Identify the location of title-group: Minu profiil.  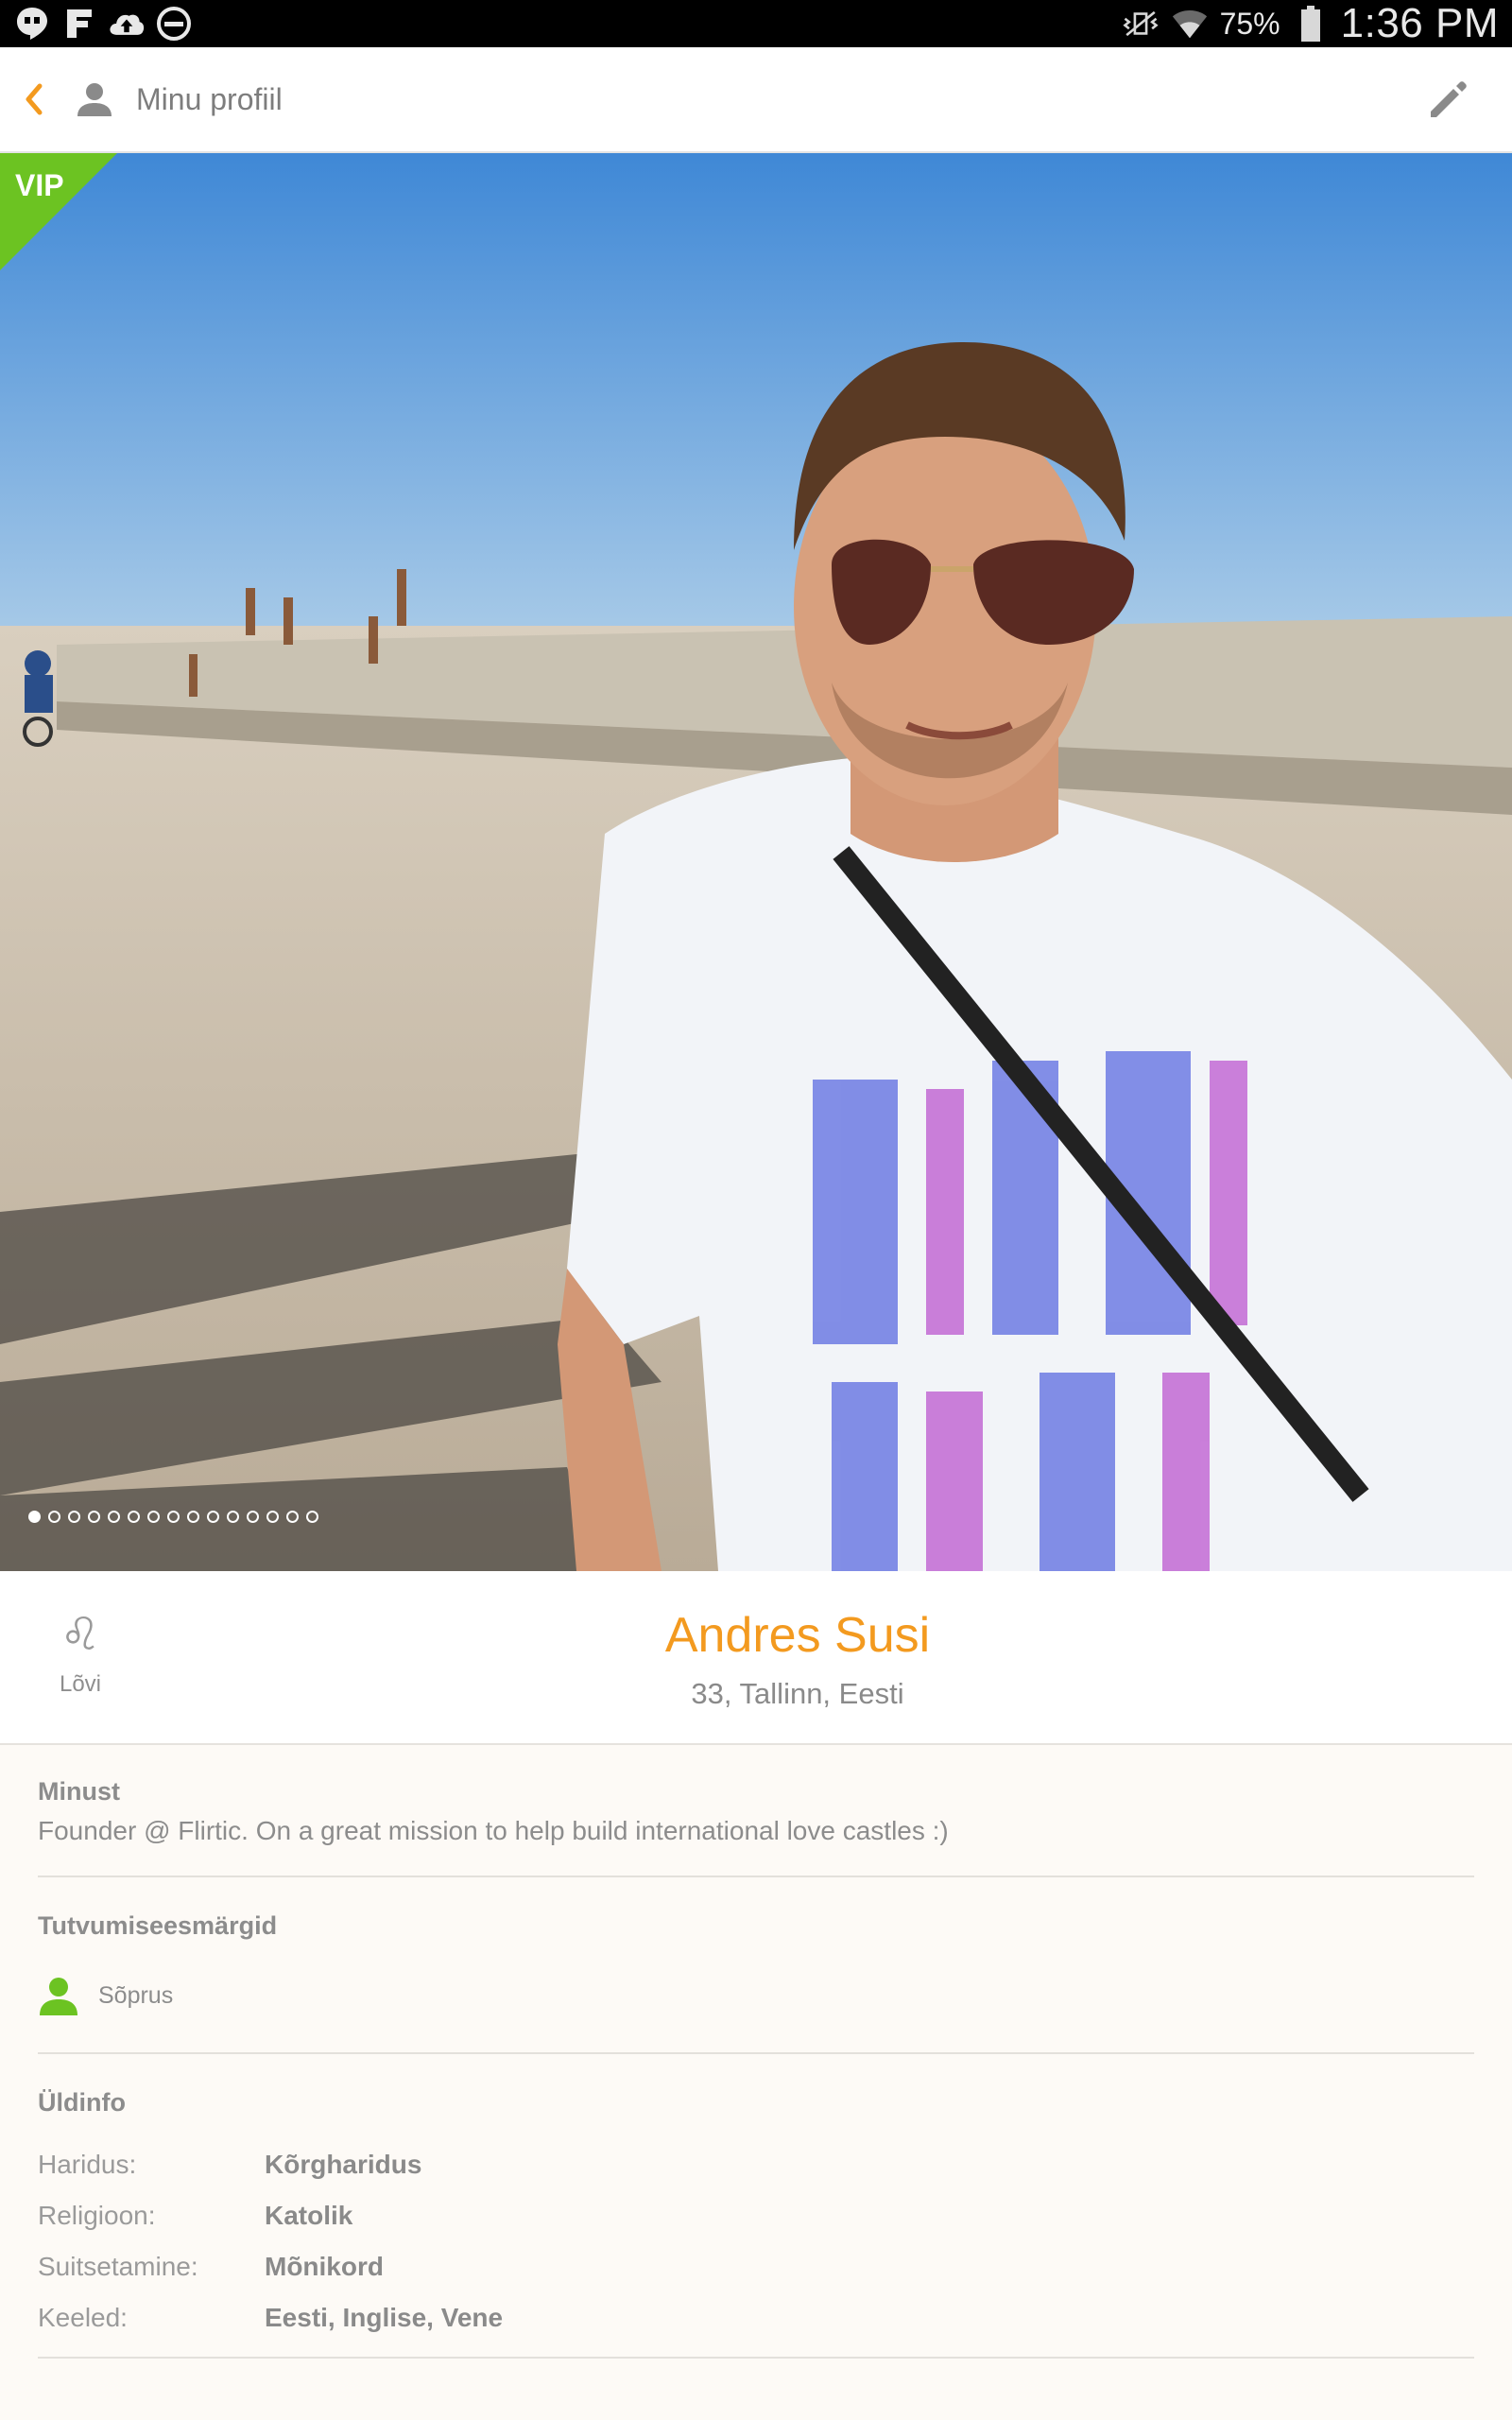
(178, 99).